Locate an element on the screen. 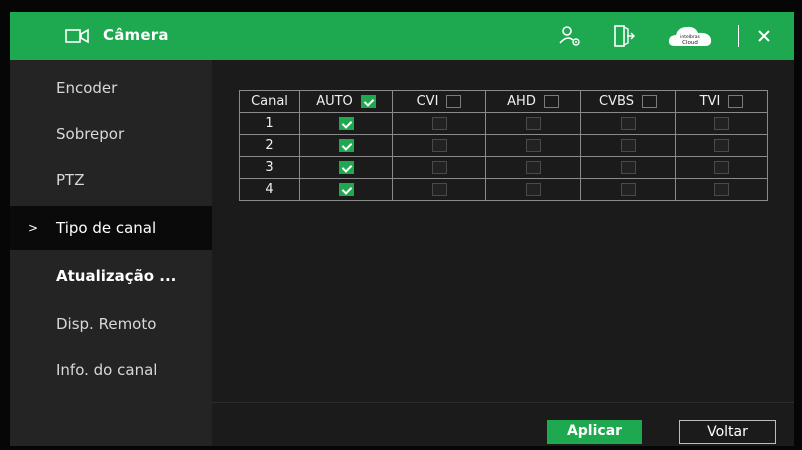 The height and width of the screenshot is (450, 802). user-settings-icon is located at coordinates (570, 36).